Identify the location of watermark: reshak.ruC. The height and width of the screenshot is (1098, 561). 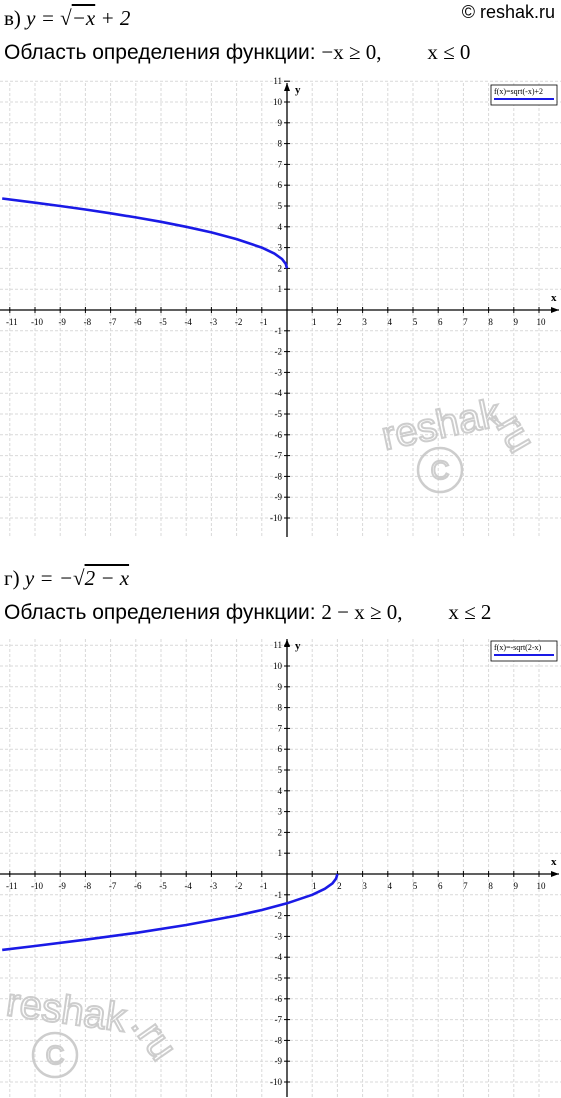
(94, 1029).